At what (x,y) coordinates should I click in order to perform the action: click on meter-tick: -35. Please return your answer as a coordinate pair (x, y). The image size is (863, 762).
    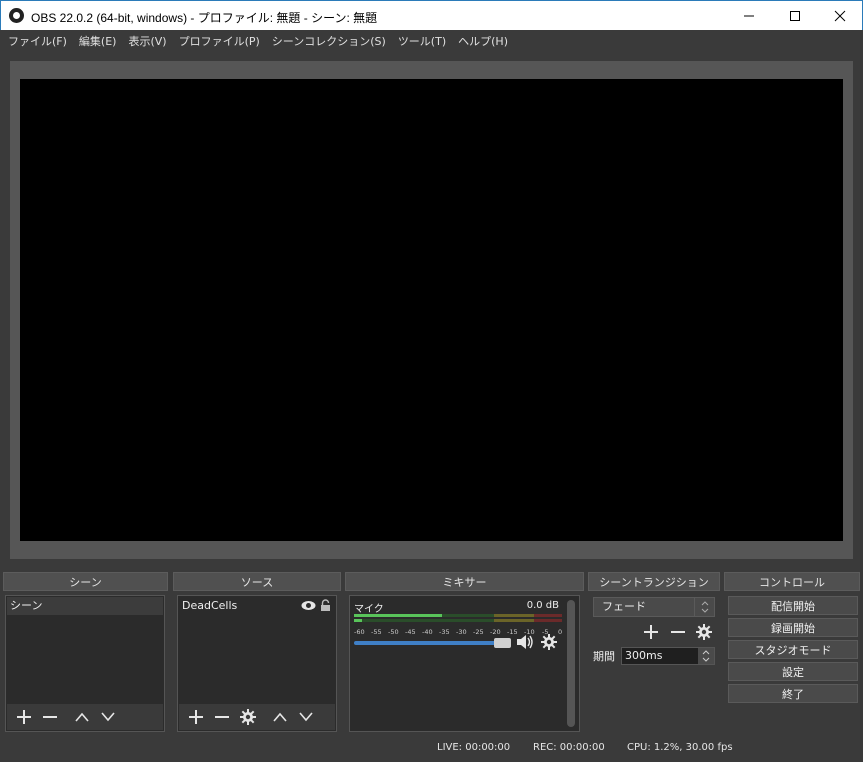
    Looking at the image, I should click on (444, 632).